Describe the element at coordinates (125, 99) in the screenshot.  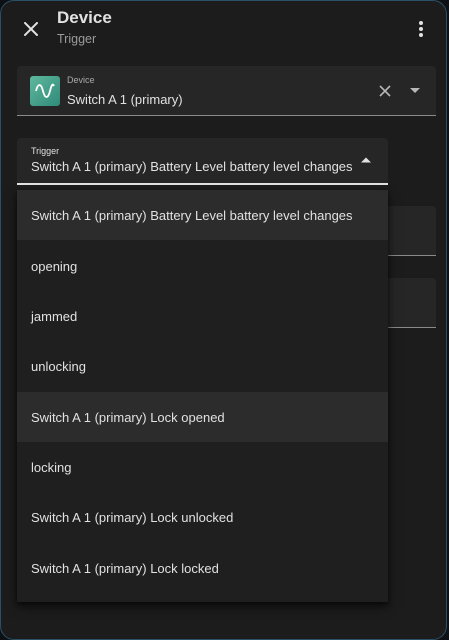
I see `device-field-value: Switch A 1 (primary)` at that location.